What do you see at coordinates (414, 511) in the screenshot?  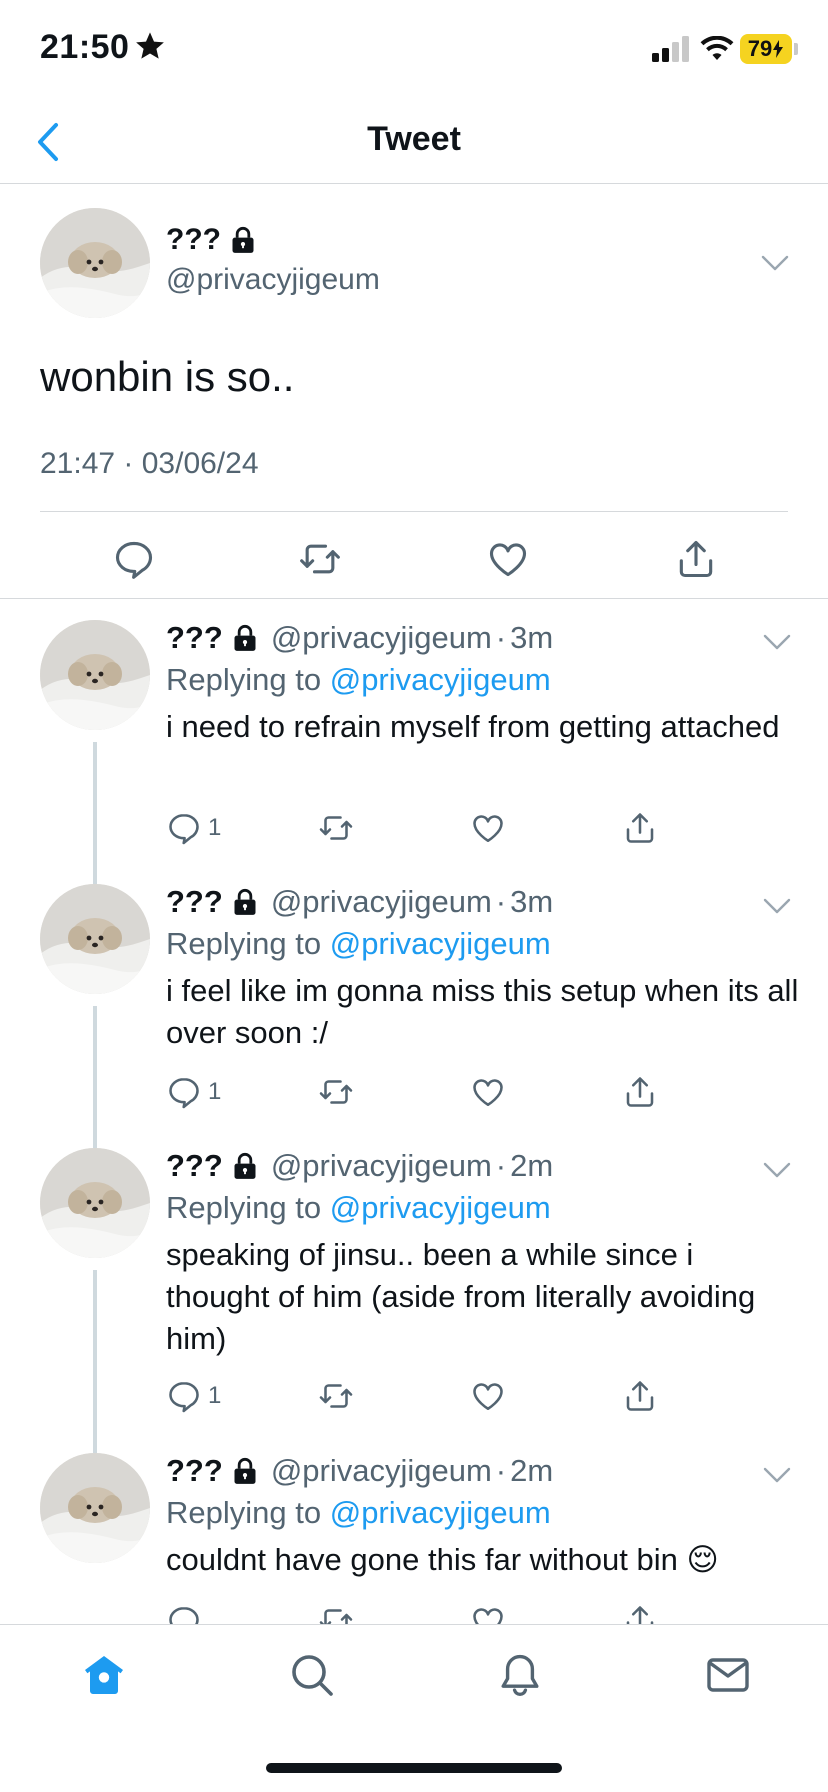 I see `divider` at bounding box center [414, 511].